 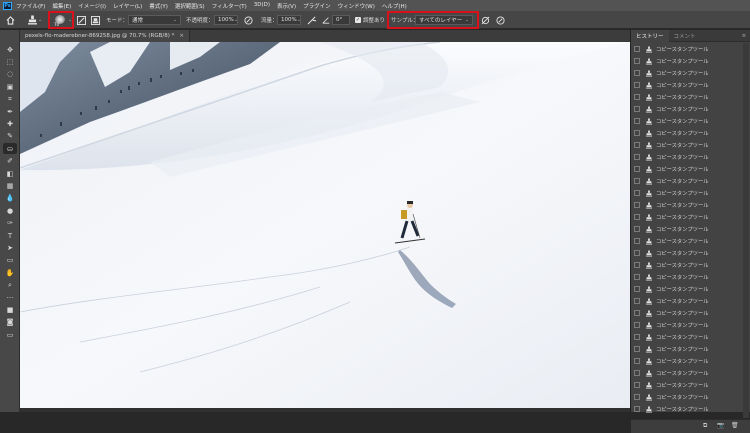 I want to click on menu-item: 選択範囲(S), so click(x=190, y=6).